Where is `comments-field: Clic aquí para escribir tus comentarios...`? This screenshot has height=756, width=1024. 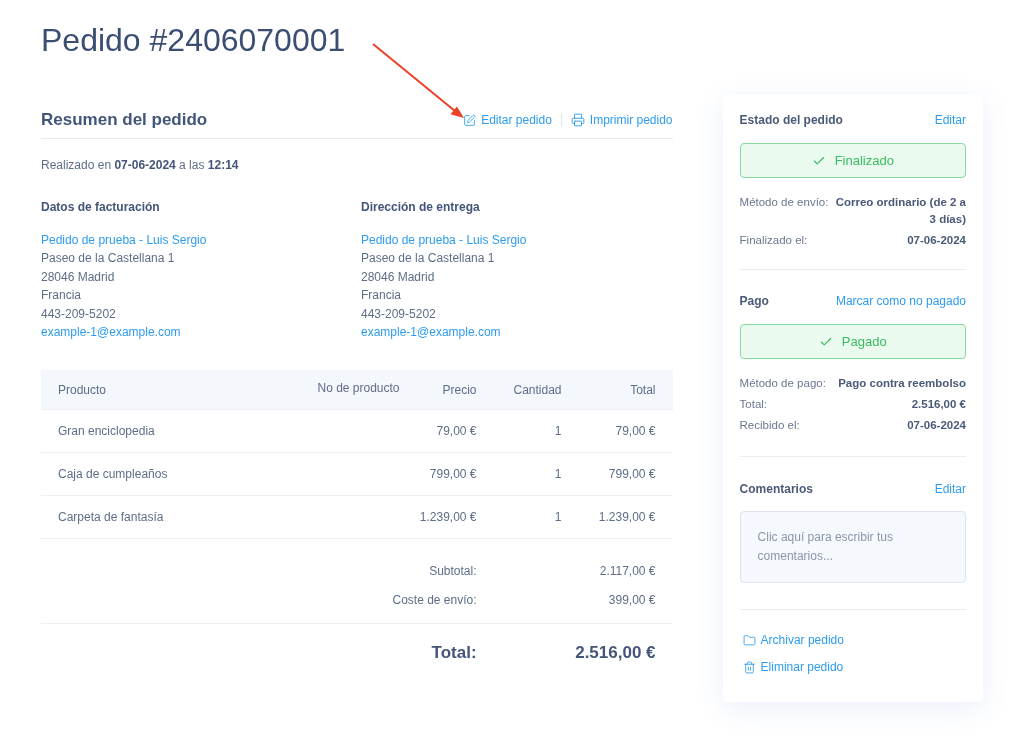 comments-field: Clic aquí para escribir tus comentarios... is located at coordinates (852, 547).